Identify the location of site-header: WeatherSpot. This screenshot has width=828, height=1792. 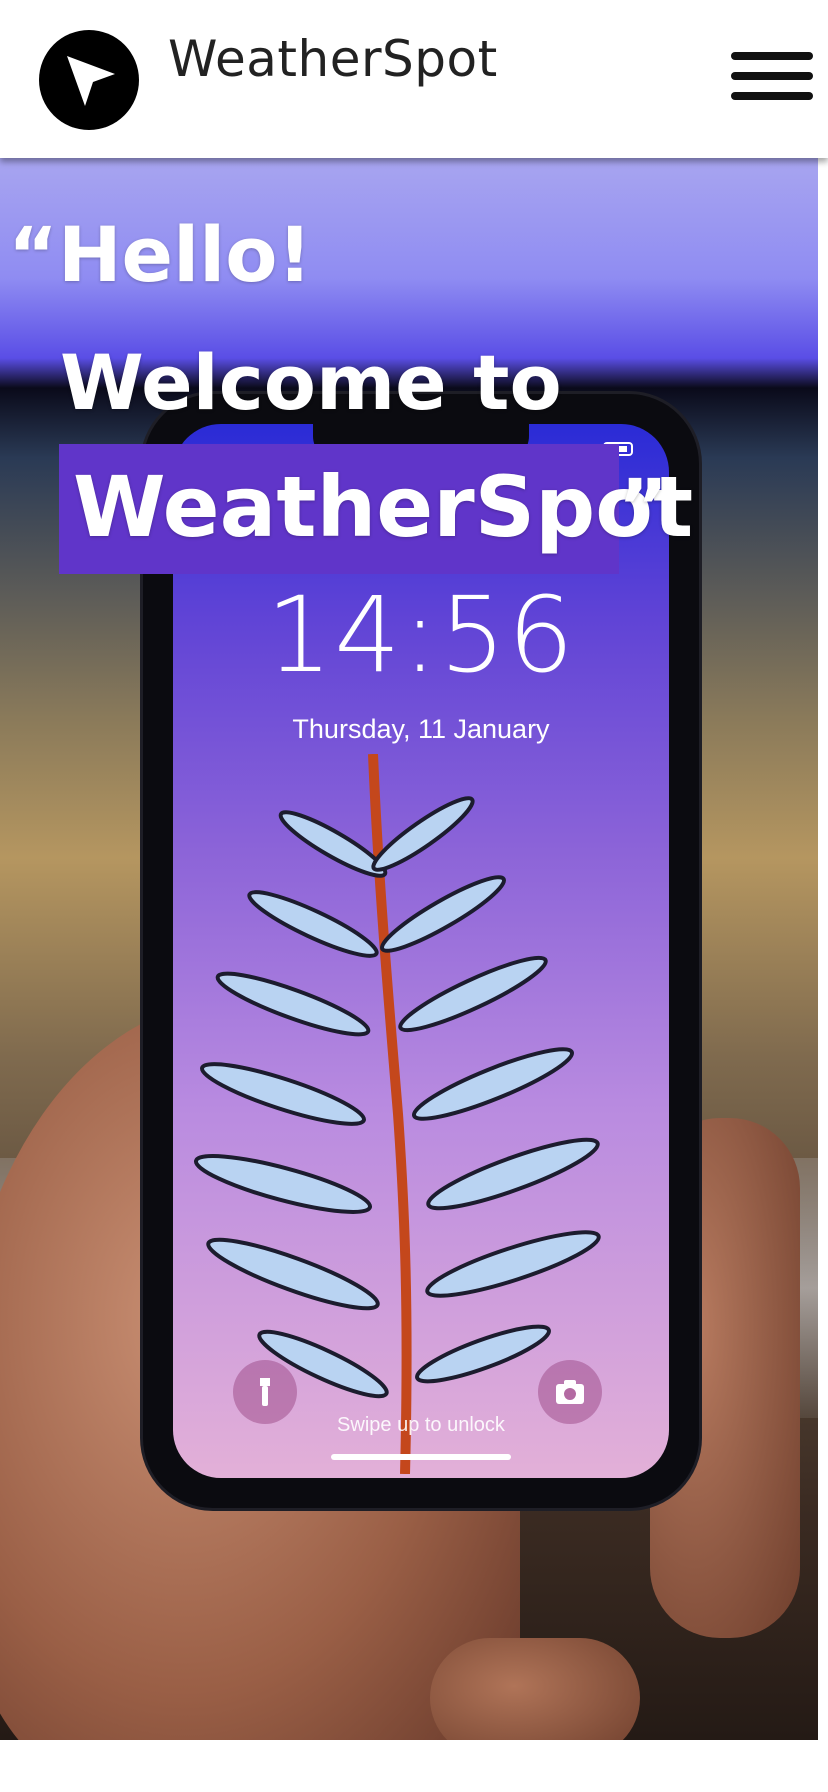
(414, 79).